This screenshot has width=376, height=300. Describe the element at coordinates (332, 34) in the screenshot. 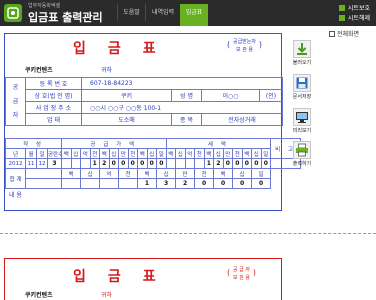

I see `checkbox` at that location.